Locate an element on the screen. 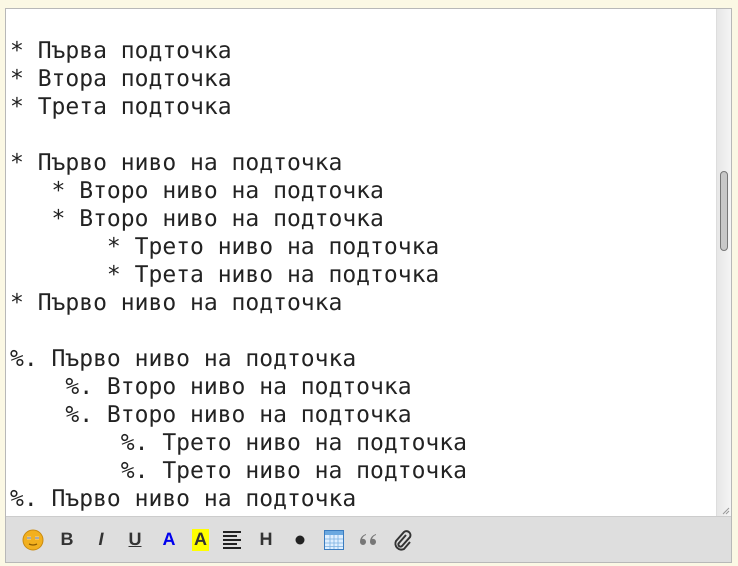 This screenshot has width=738, height=566. text-line: * Трето ниво на подточка is located at coordinates (273, 247).